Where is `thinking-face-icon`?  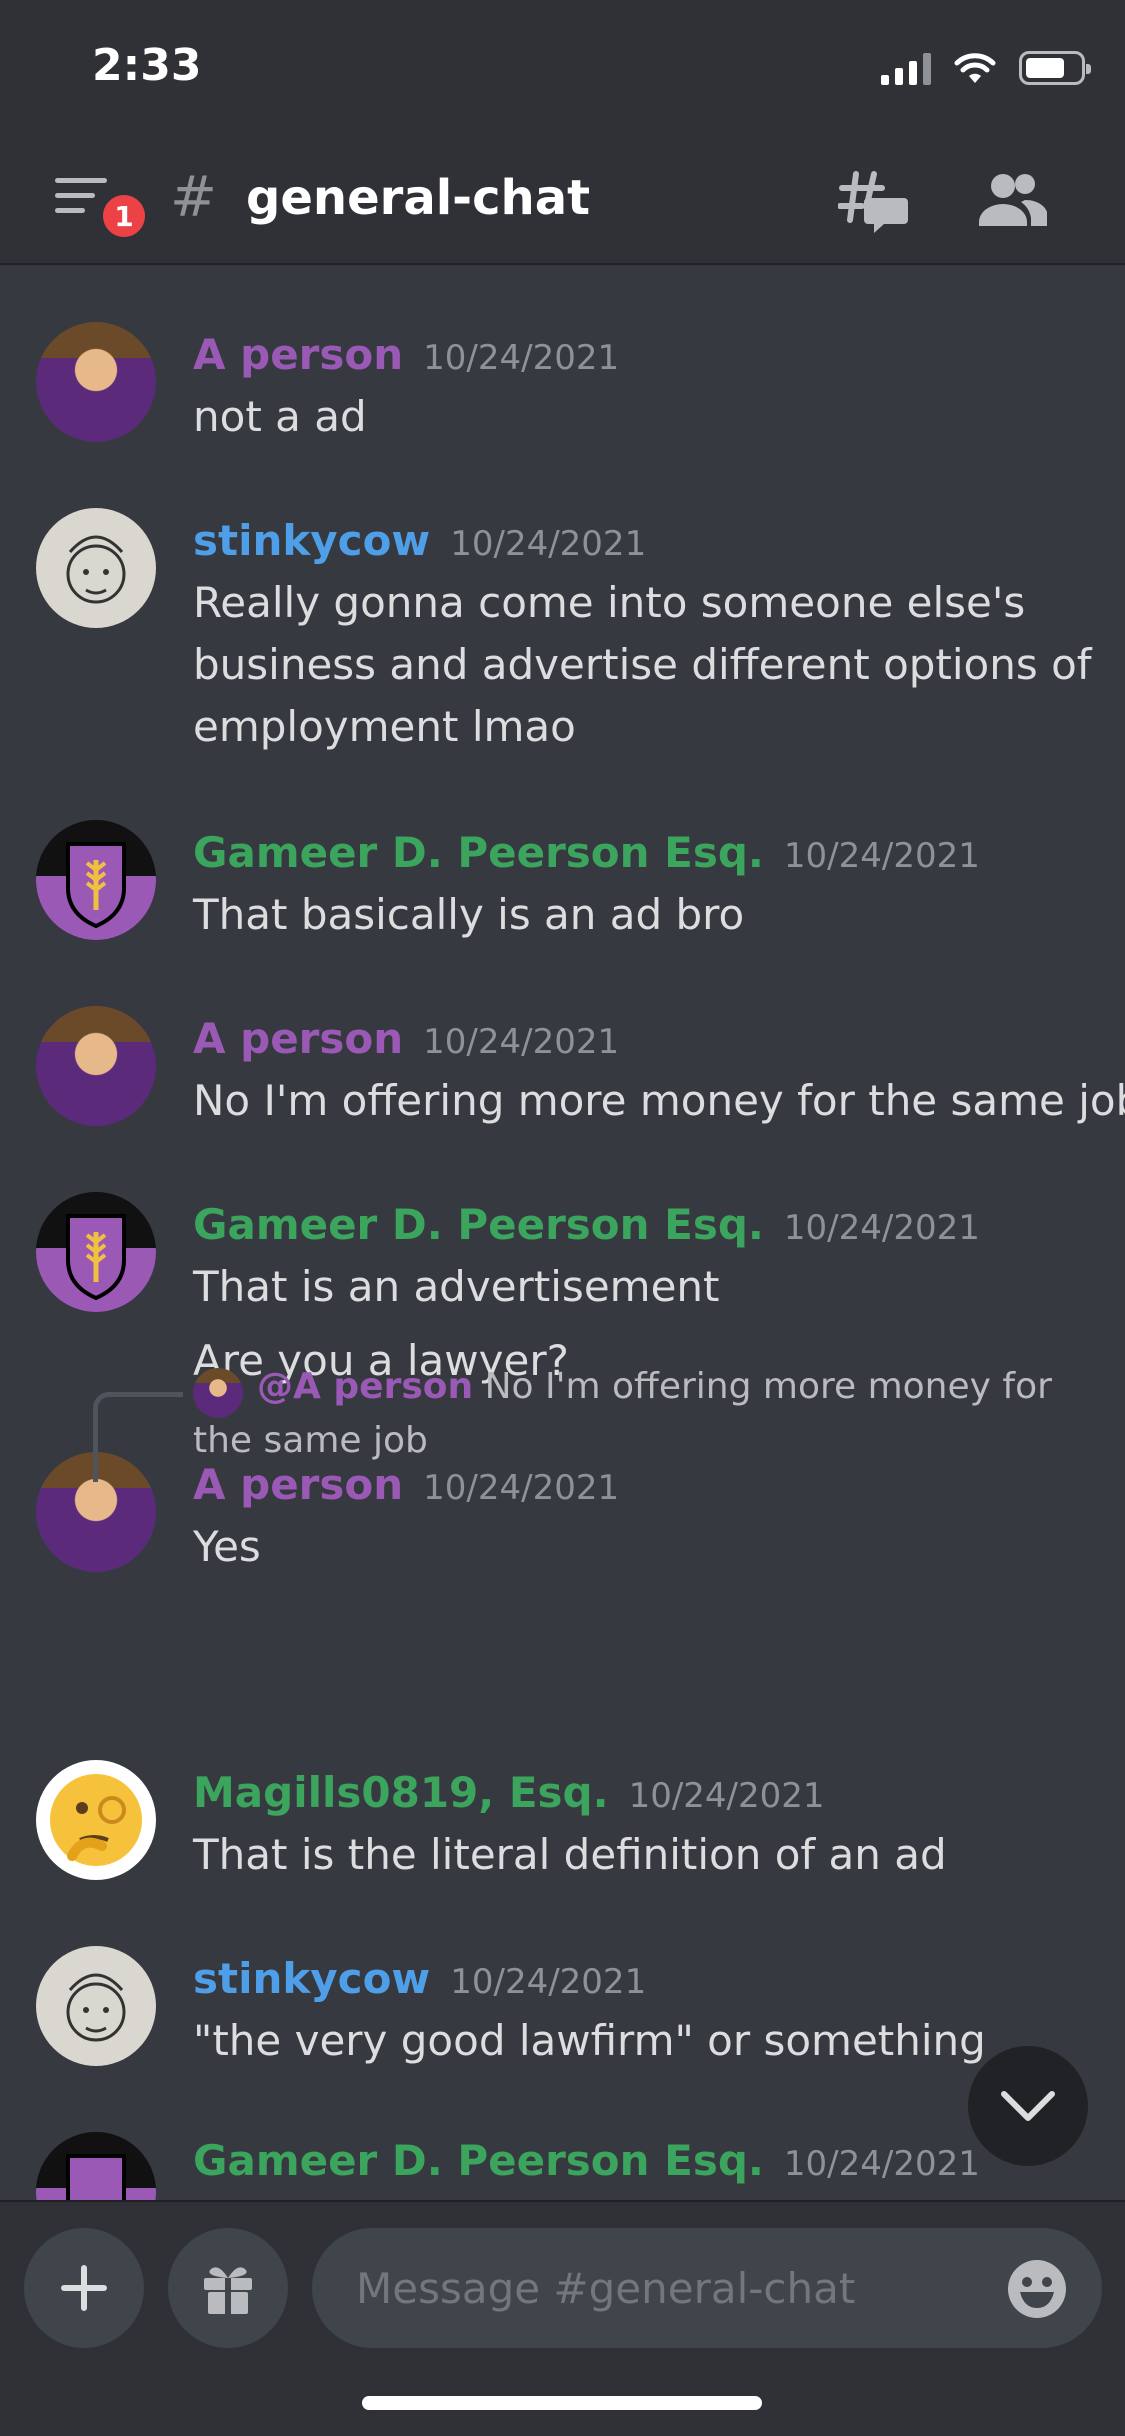
thinking-face-icon is located at coordinates (96, 1820).